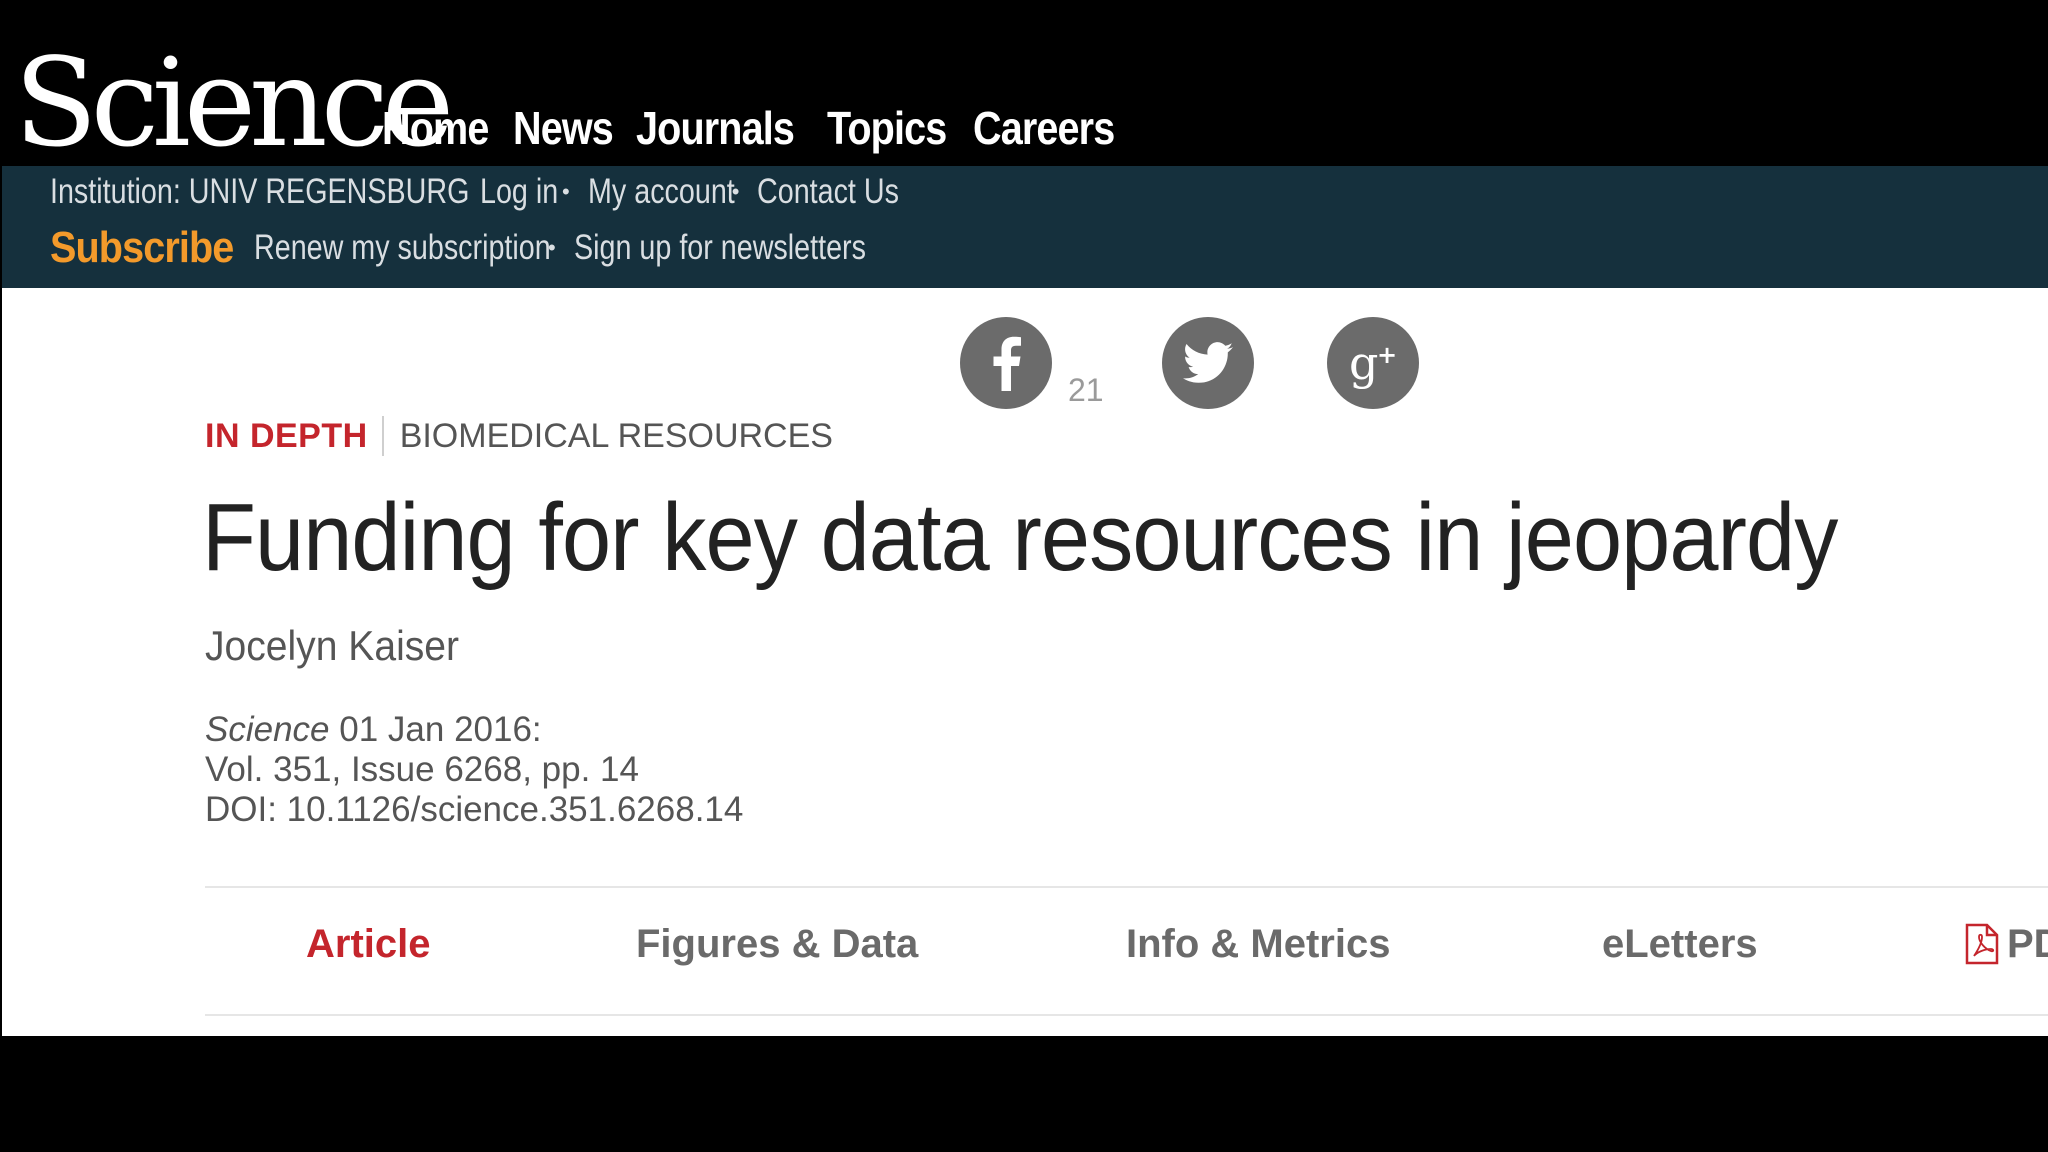  I want to click on pdf-label: PDF, so click(2027, 943).